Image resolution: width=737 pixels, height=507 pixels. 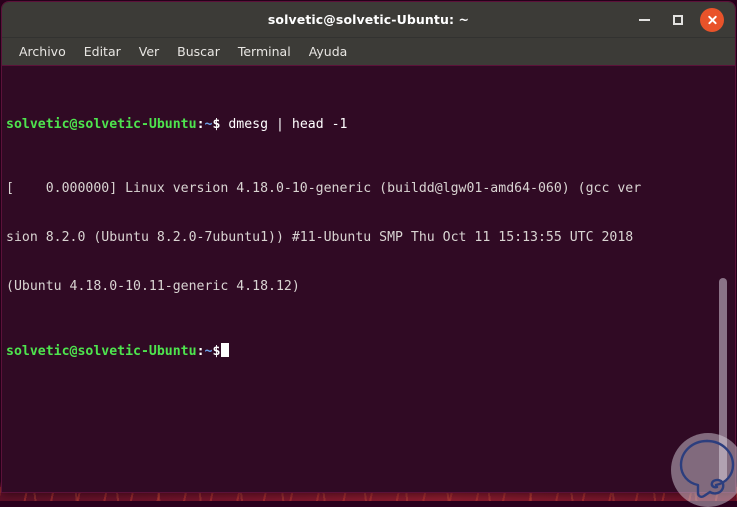 I want to click on text-cursor, so click(x=225, y=350).